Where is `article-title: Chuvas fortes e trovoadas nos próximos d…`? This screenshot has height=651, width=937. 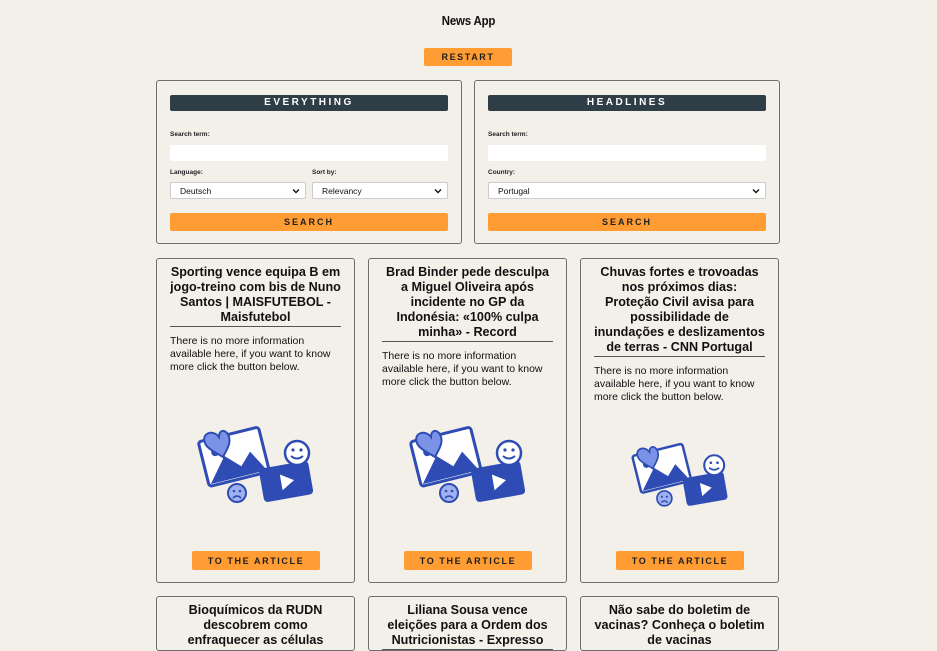 article-title: Chuvas fortes e trovoadas nos próximos d… is located at coordinates (679, 311).